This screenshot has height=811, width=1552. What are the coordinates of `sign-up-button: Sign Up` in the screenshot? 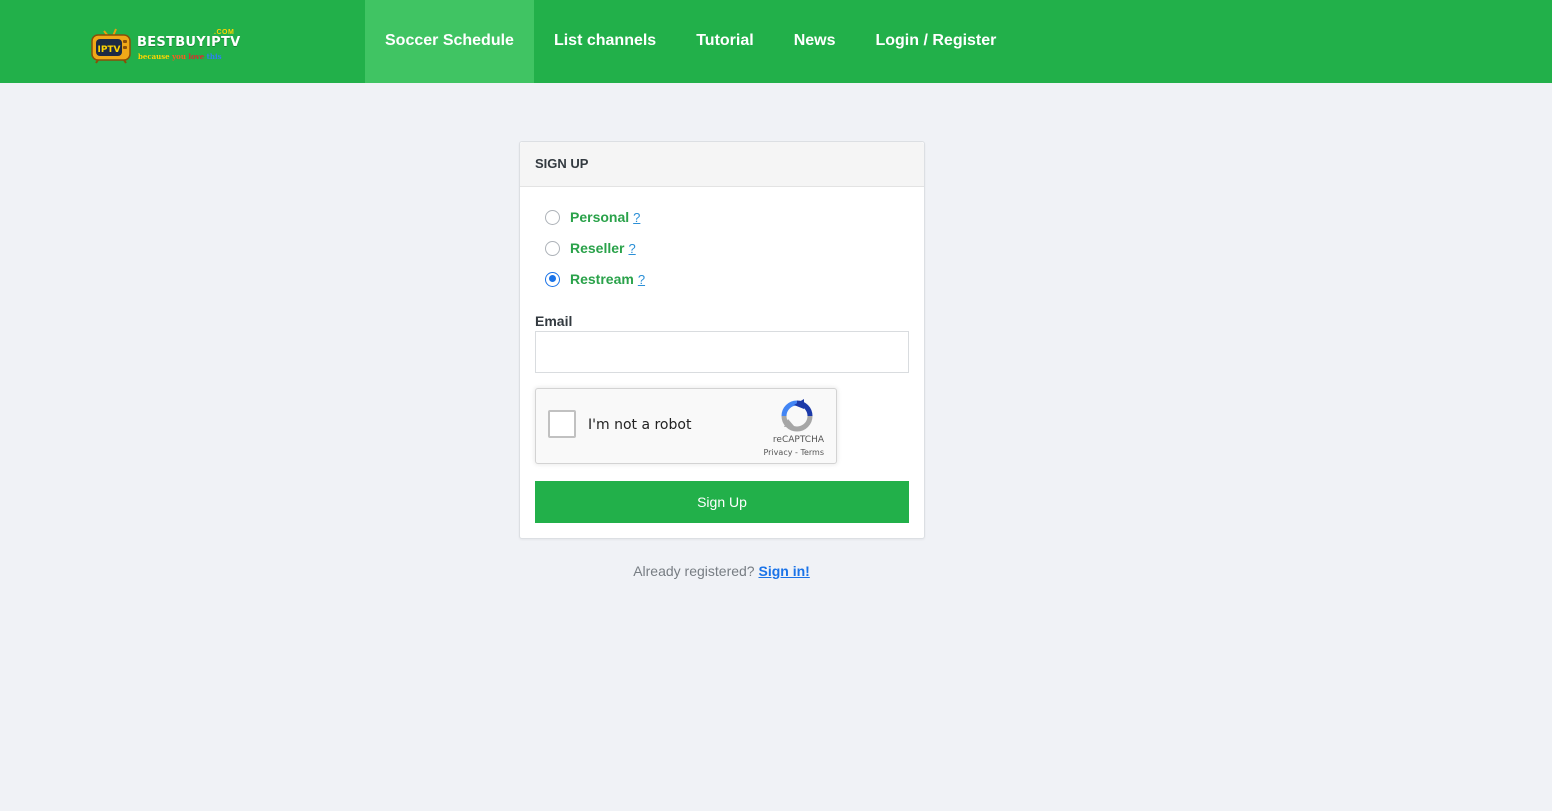 It's located at (722, 502).